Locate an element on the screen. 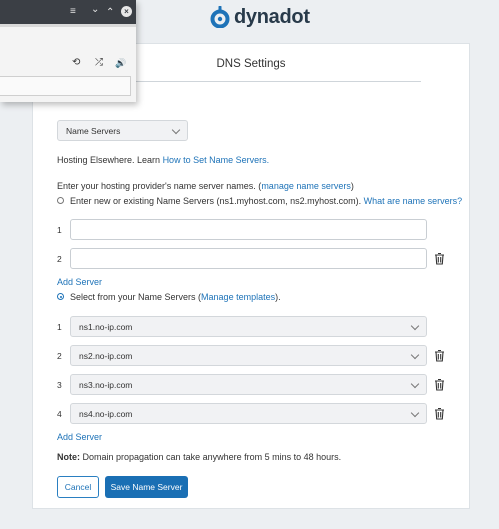  media-titlebar: ≡ ⌄ ⌃ × is located at coordinates (68, 12).